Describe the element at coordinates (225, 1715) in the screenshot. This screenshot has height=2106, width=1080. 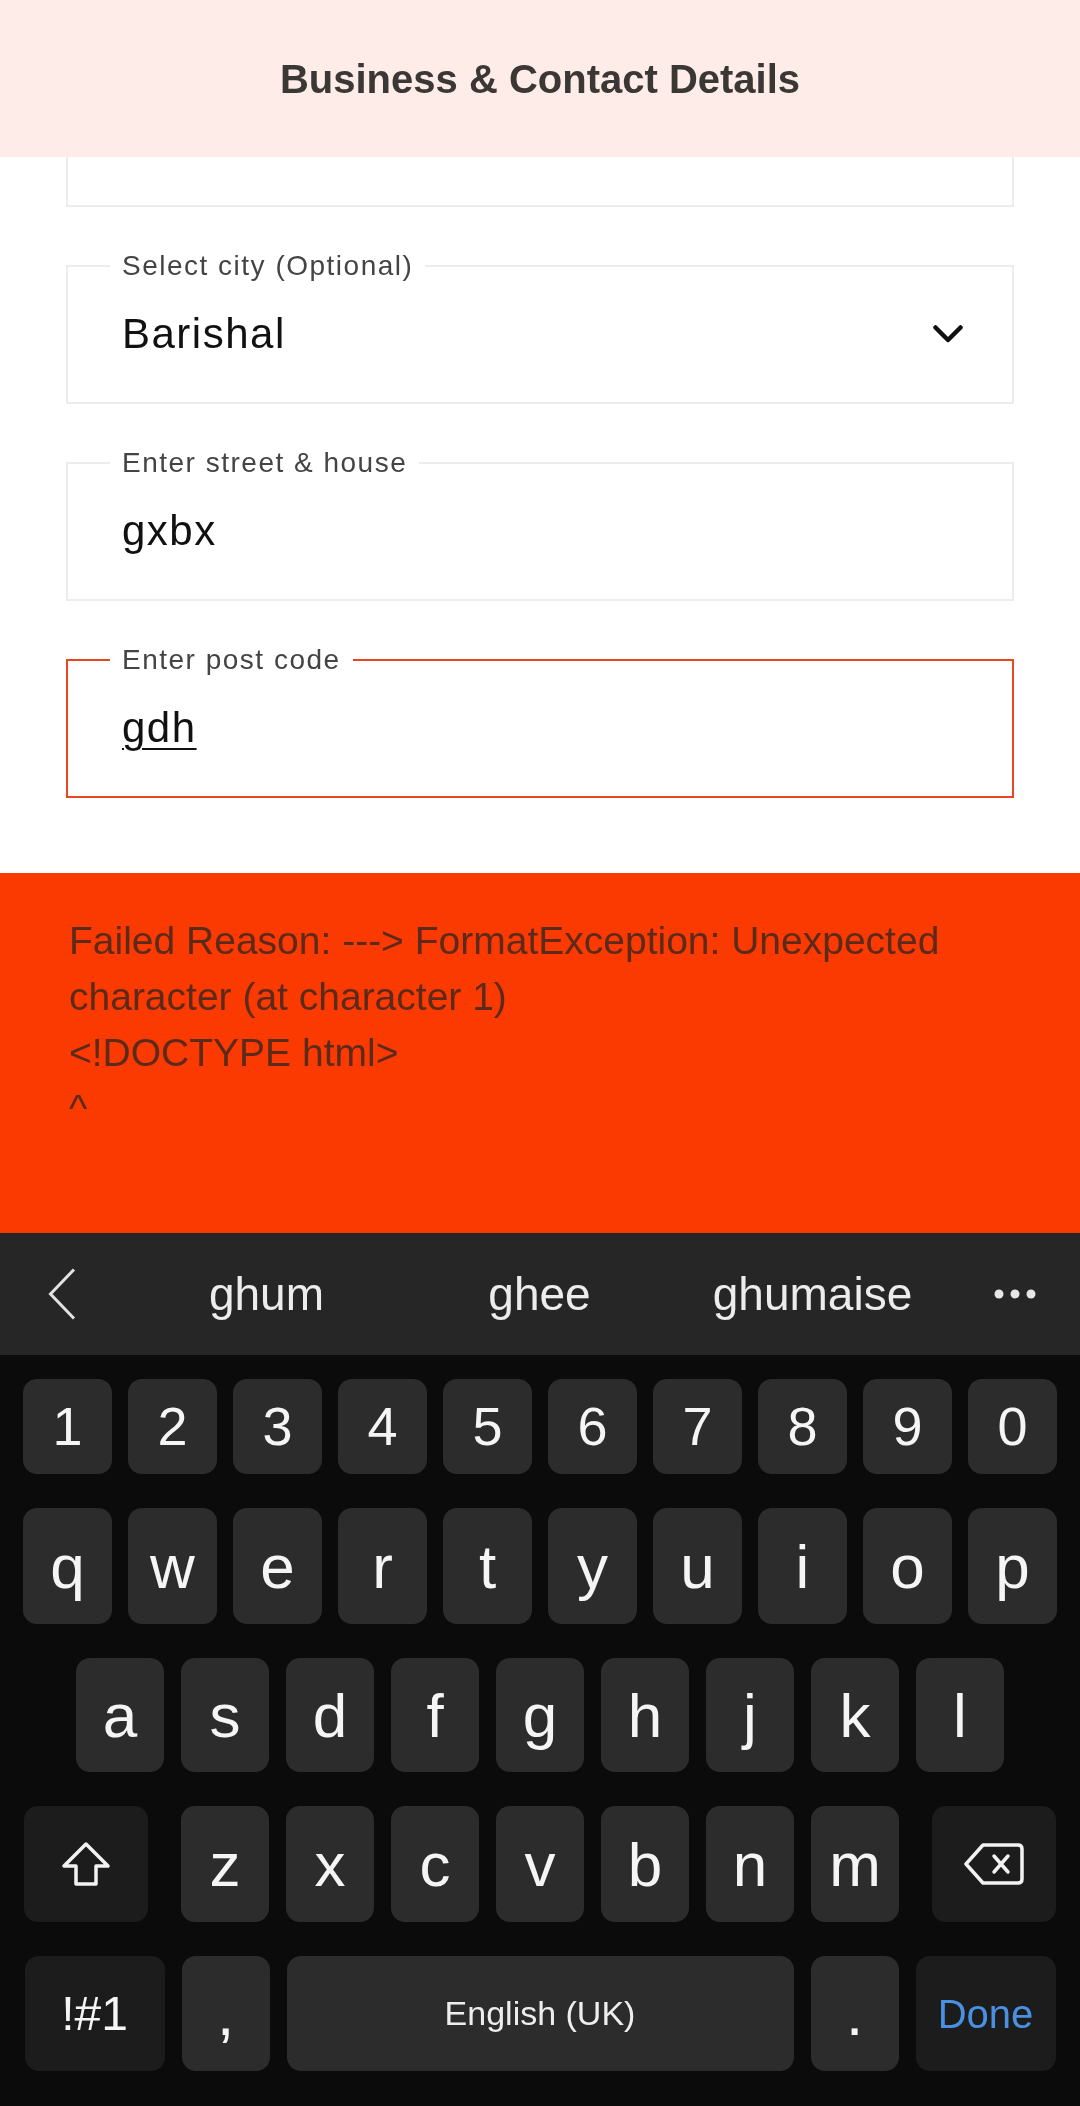
I see `keyboard-key: s` at that location.